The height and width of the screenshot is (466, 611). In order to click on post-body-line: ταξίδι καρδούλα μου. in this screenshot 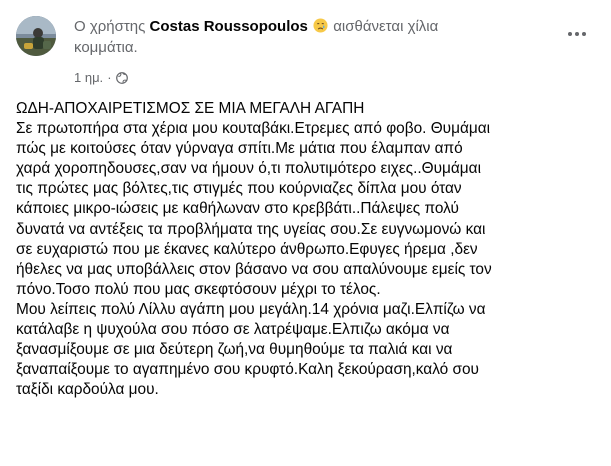, I will do `click(87, 390)`.